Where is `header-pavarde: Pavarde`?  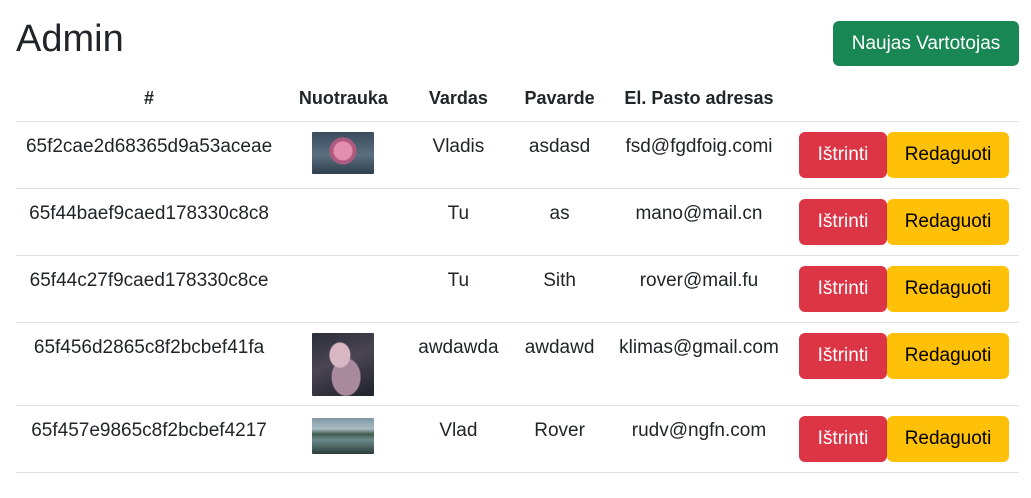
header-pavarde: Pavarde is located at coordinates (559, 99).